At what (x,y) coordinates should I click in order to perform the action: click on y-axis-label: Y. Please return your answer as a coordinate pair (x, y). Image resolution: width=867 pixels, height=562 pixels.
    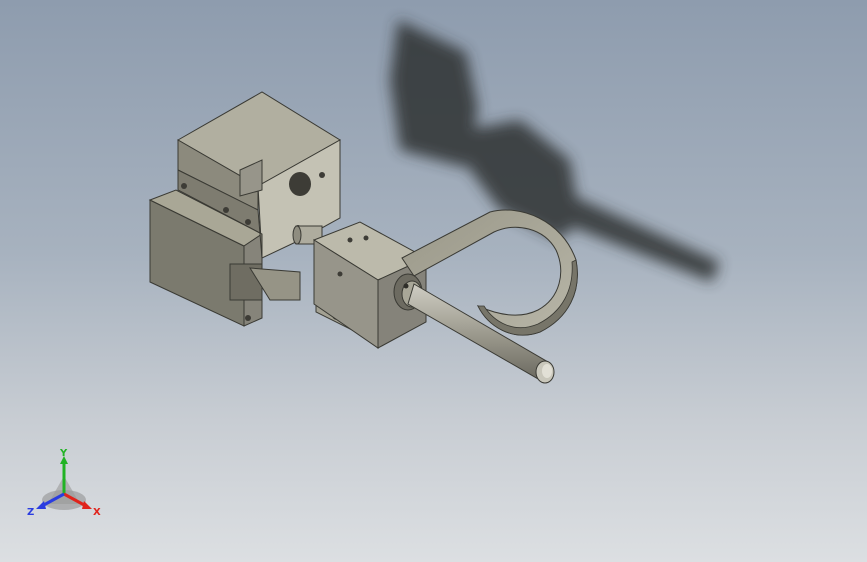
    Looking at the image, I should click on (63, 453).